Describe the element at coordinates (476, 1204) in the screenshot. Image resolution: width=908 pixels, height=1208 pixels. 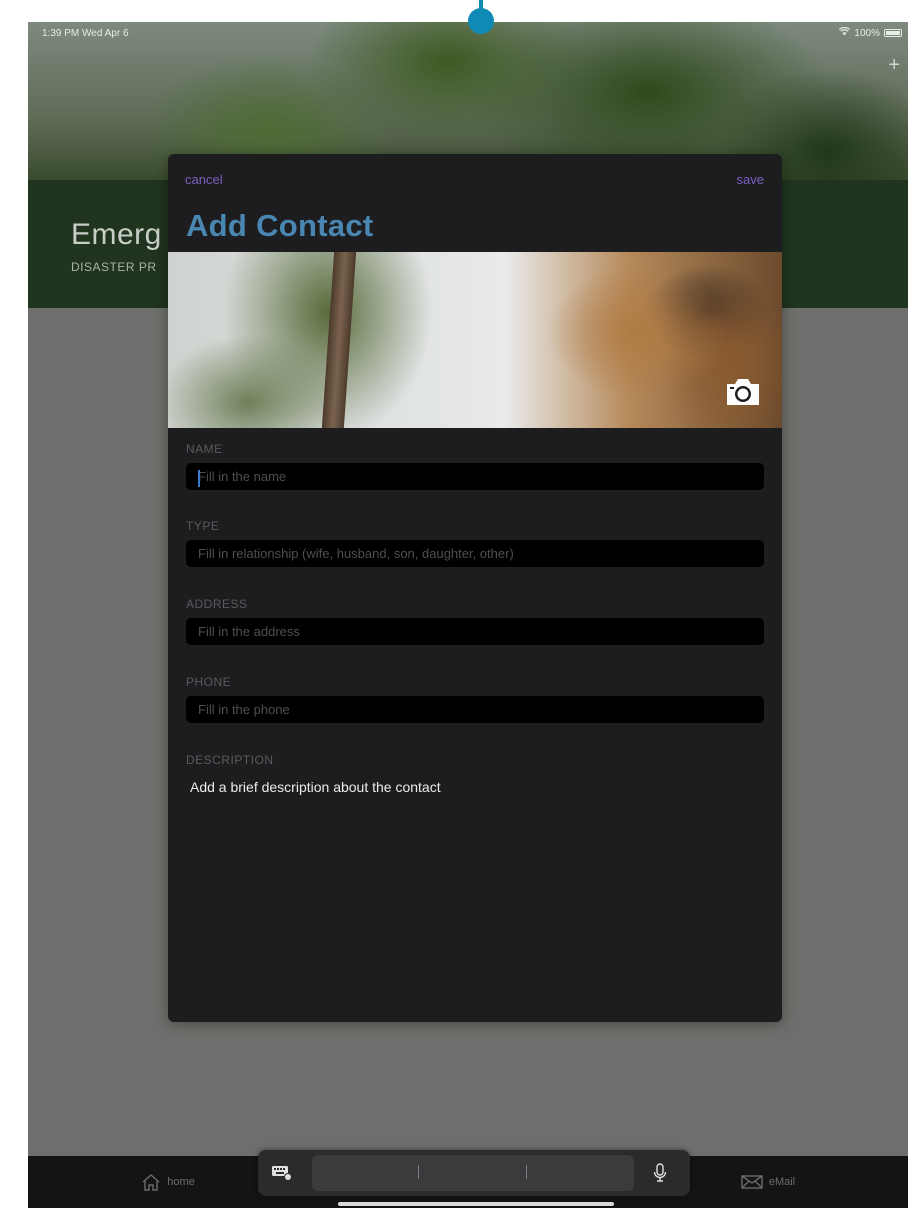
I see `home-indicator` at that location.